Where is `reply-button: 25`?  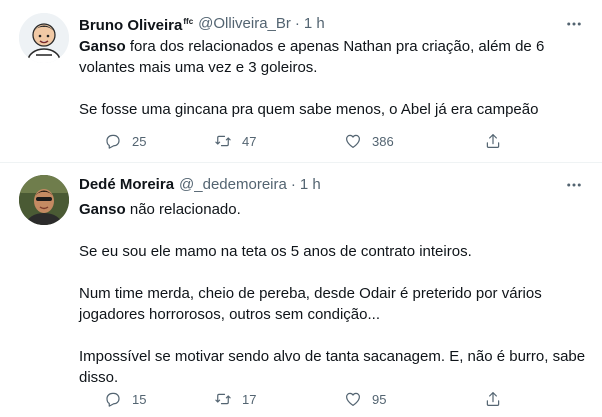
reply-button: 25 is located at coordinates (125, 141).